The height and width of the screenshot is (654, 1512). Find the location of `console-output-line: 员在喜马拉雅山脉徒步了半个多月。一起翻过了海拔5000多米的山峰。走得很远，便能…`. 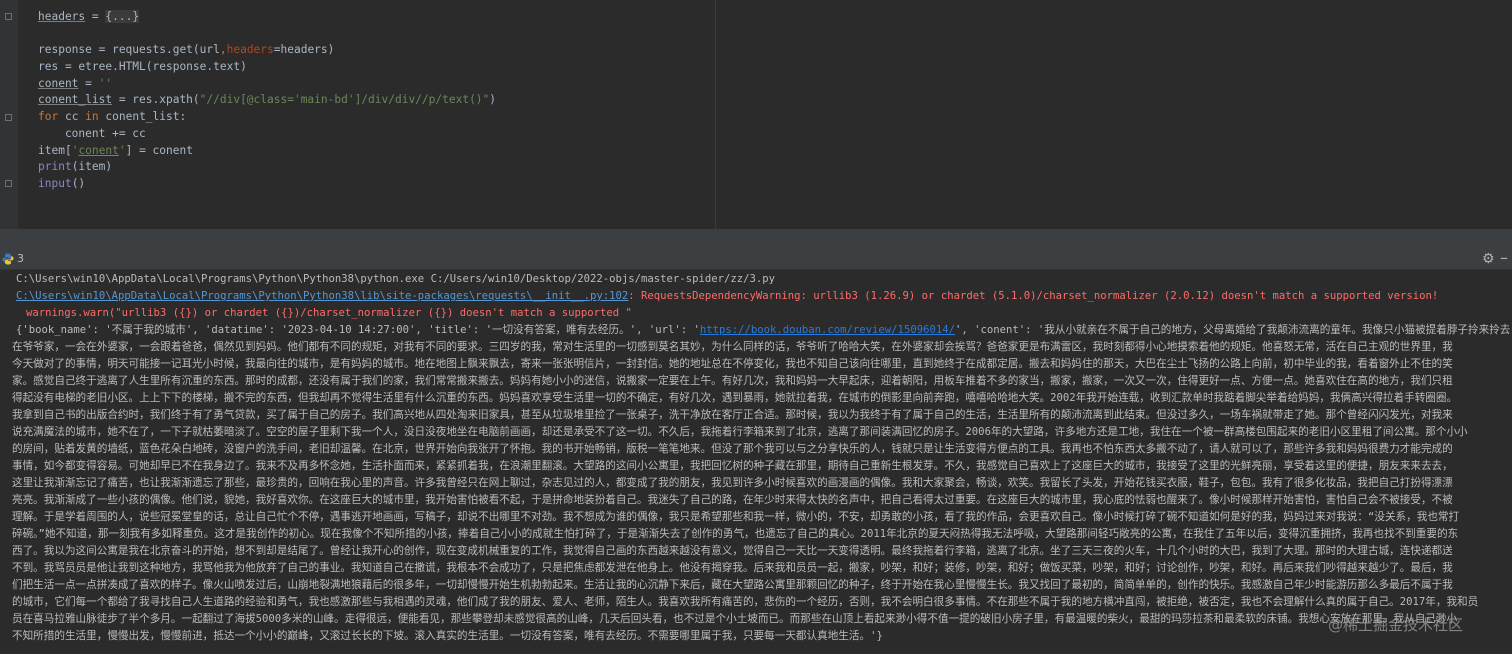

console-output-line: 员在喜马拉雅山脉徒步了半个多月。一起翻过了海拔5000多米的山峰。走得很远，便能… is located at coordinates (735, 619).